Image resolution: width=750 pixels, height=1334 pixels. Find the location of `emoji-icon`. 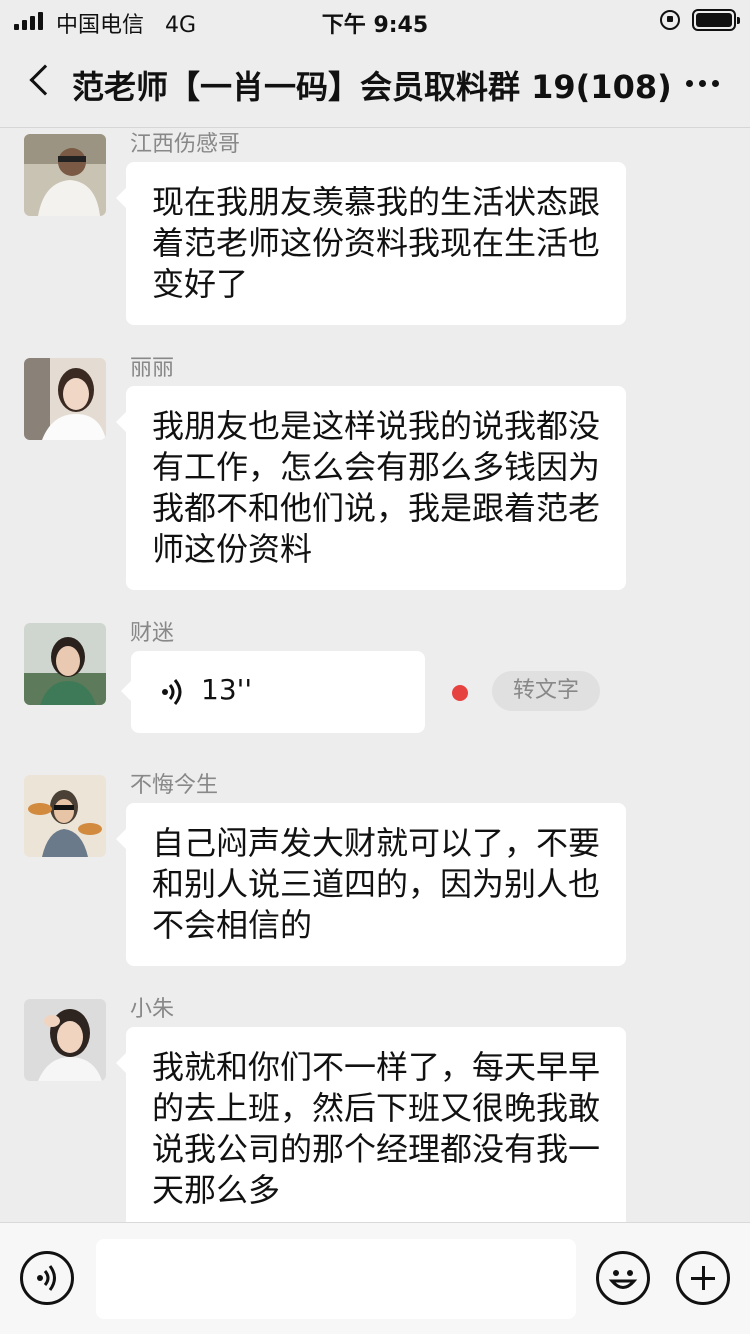

emoji-icon is located at coordinates (623, 1279).